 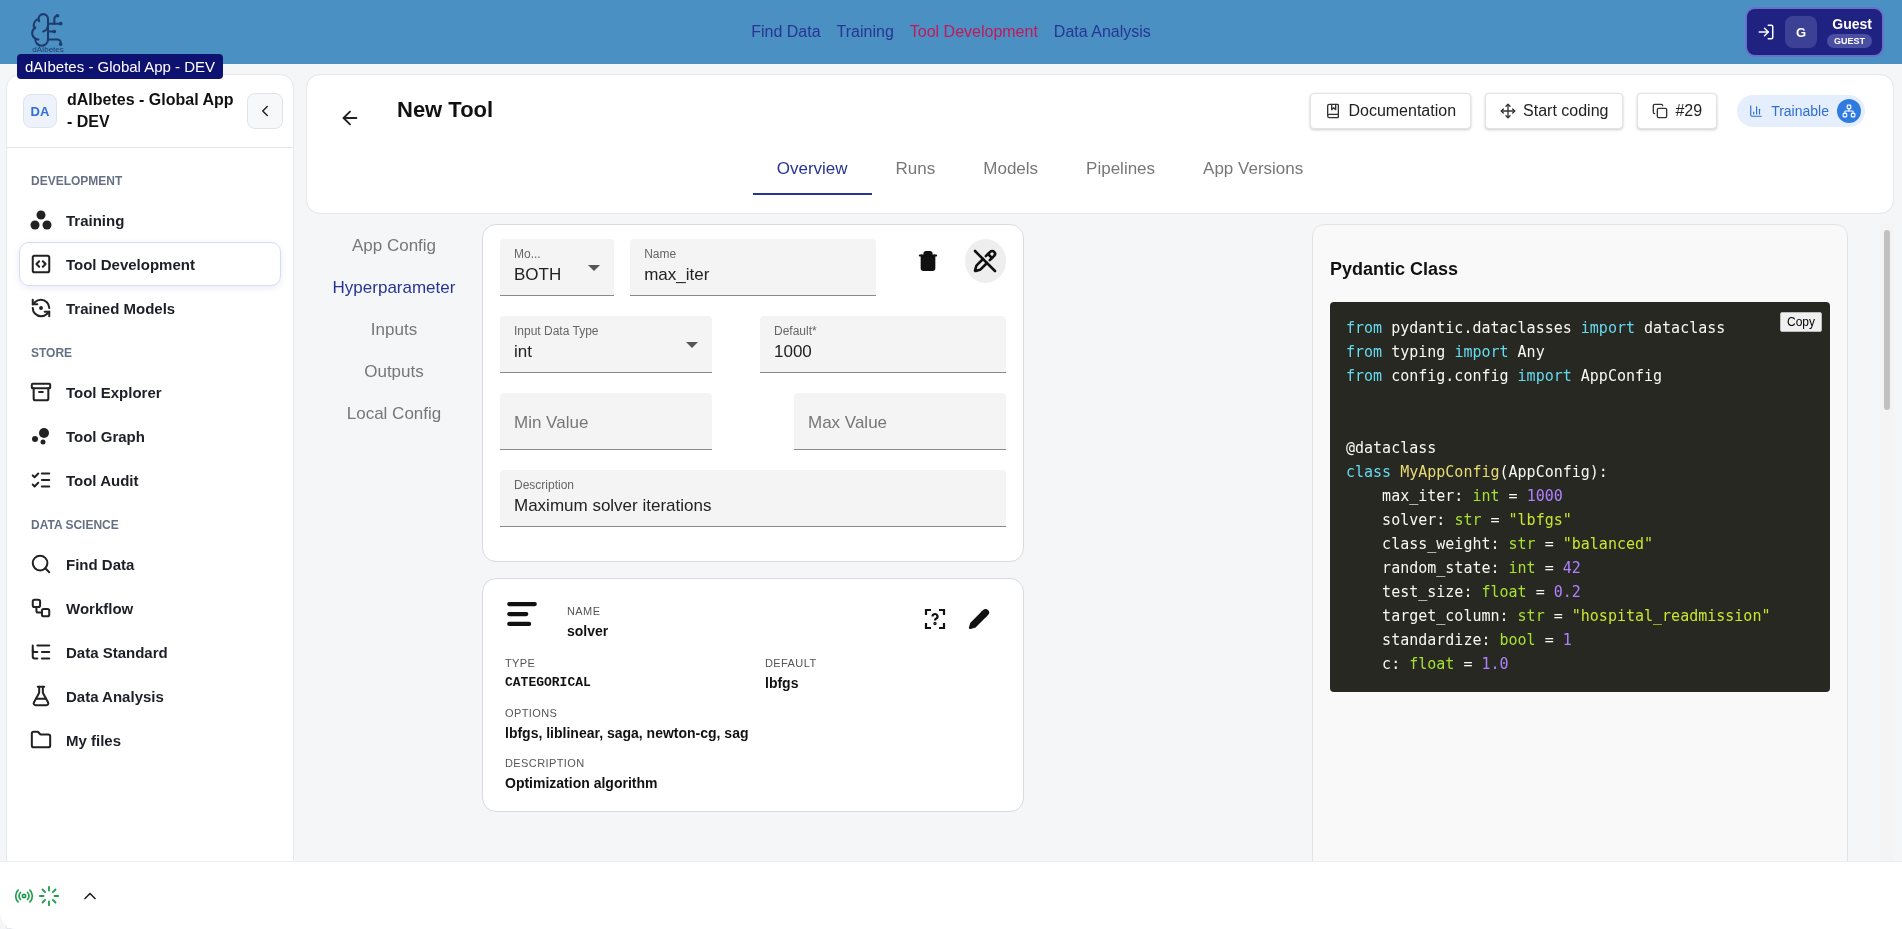 What do you see at coordinates (1391, 111) in the screenshot?
I see `header-button: Documentation` at bounding box center [1391, 111].